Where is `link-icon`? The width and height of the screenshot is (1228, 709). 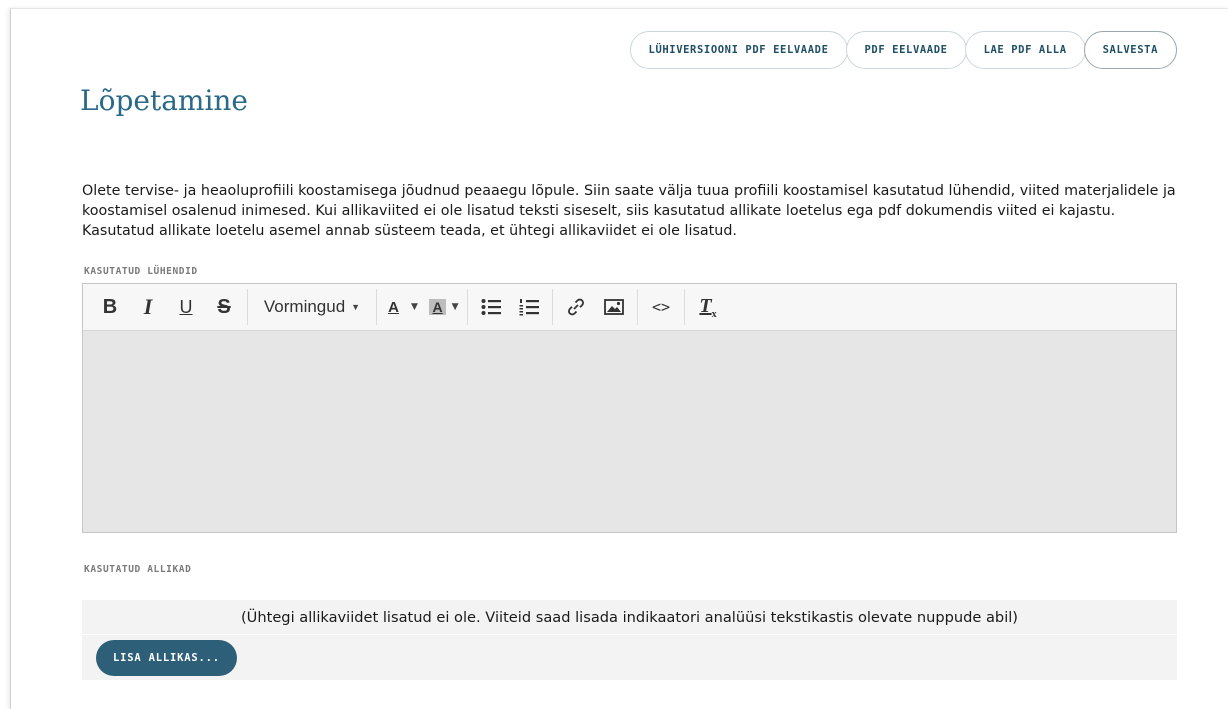 link-icon is located at coordinates (576, 307).